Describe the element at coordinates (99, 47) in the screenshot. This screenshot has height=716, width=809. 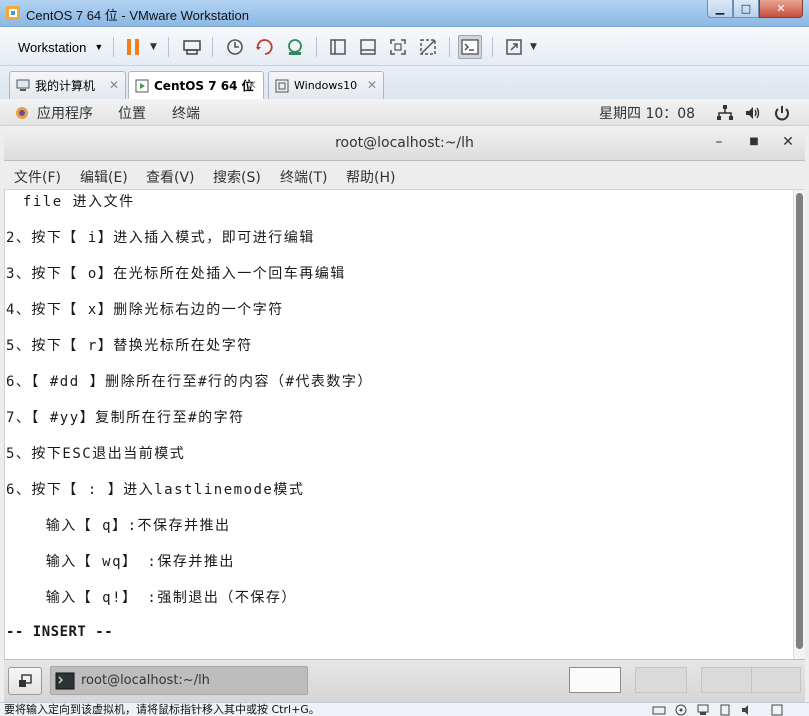
I see `chevron-down-icon: ▼` at that location.